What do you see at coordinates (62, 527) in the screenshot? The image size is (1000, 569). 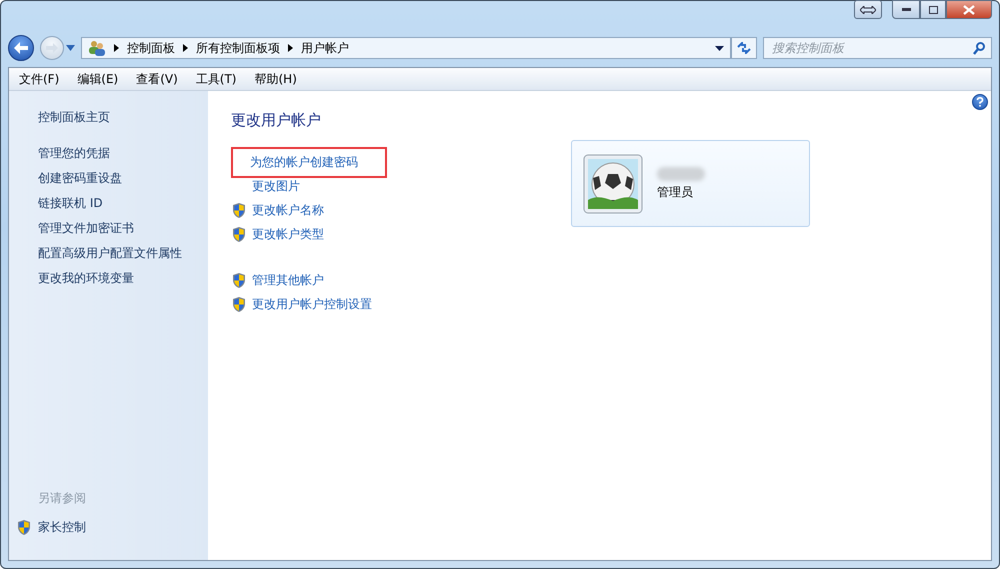 I see `sidebar-link: 家长控制` at bounding box center [62, 527].